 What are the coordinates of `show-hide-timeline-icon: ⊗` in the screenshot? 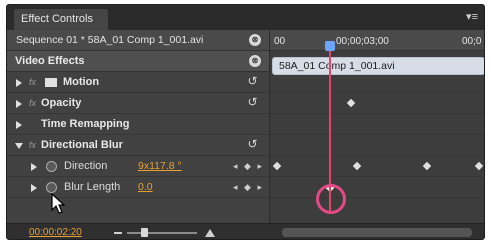 It's located at (255, 40).